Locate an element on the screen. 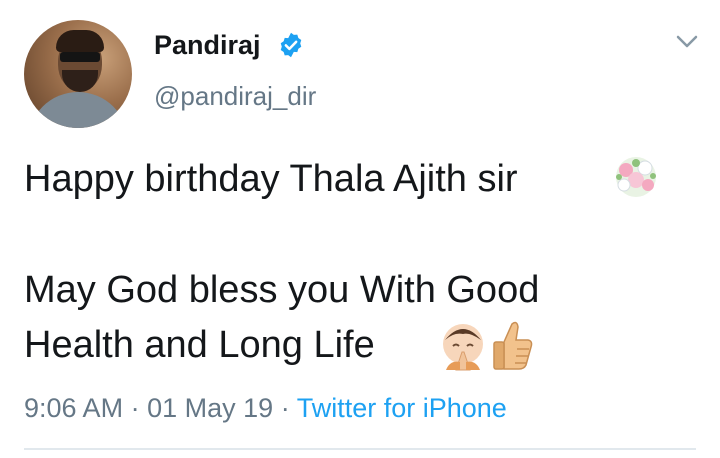 The height and width of the screenshot is (458, 720). verified-badge-icon is located at coordinates (291, 45).